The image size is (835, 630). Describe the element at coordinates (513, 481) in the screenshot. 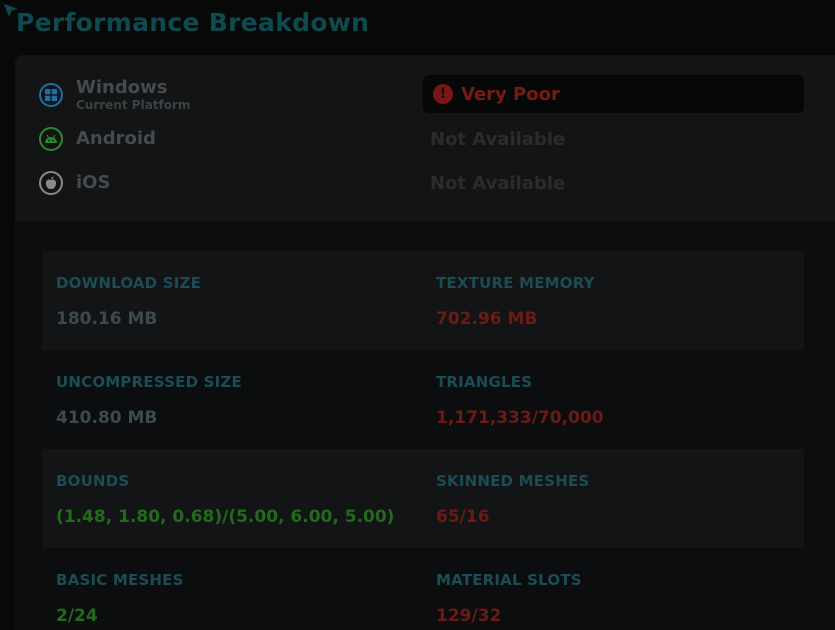

I see `stat-label: SKINNED MESHES` at that location.